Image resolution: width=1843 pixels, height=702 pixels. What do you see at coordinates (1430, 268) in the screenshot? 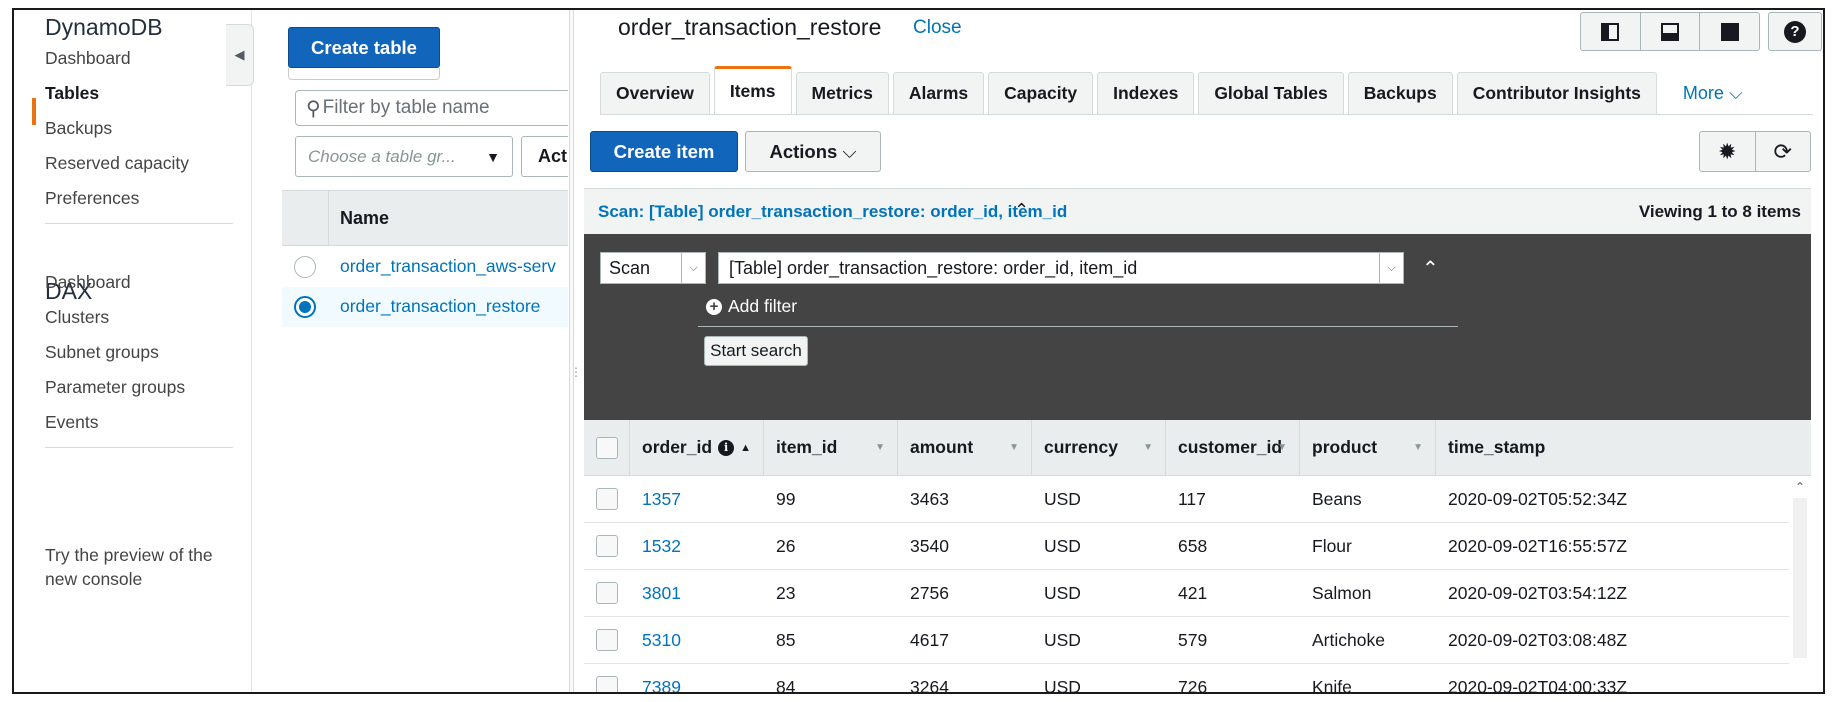
I see `collapse-scan-icon: ⌃` at bounding box center [1430, 268].